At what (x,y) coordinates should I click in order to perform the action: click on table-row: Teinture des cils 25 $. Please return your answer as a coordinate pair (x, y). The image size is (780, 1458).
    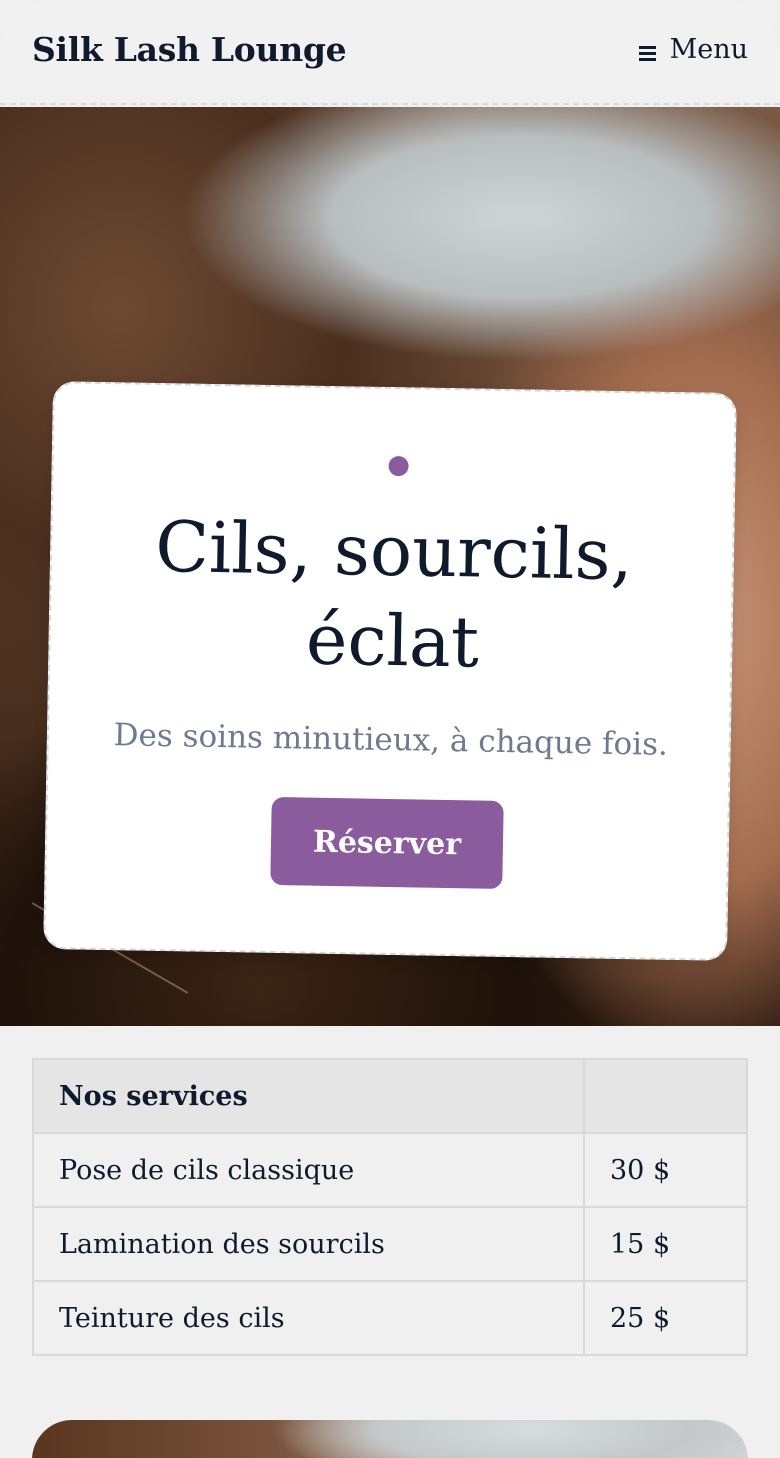
    Looking at the image, I should click on (390, 1318).